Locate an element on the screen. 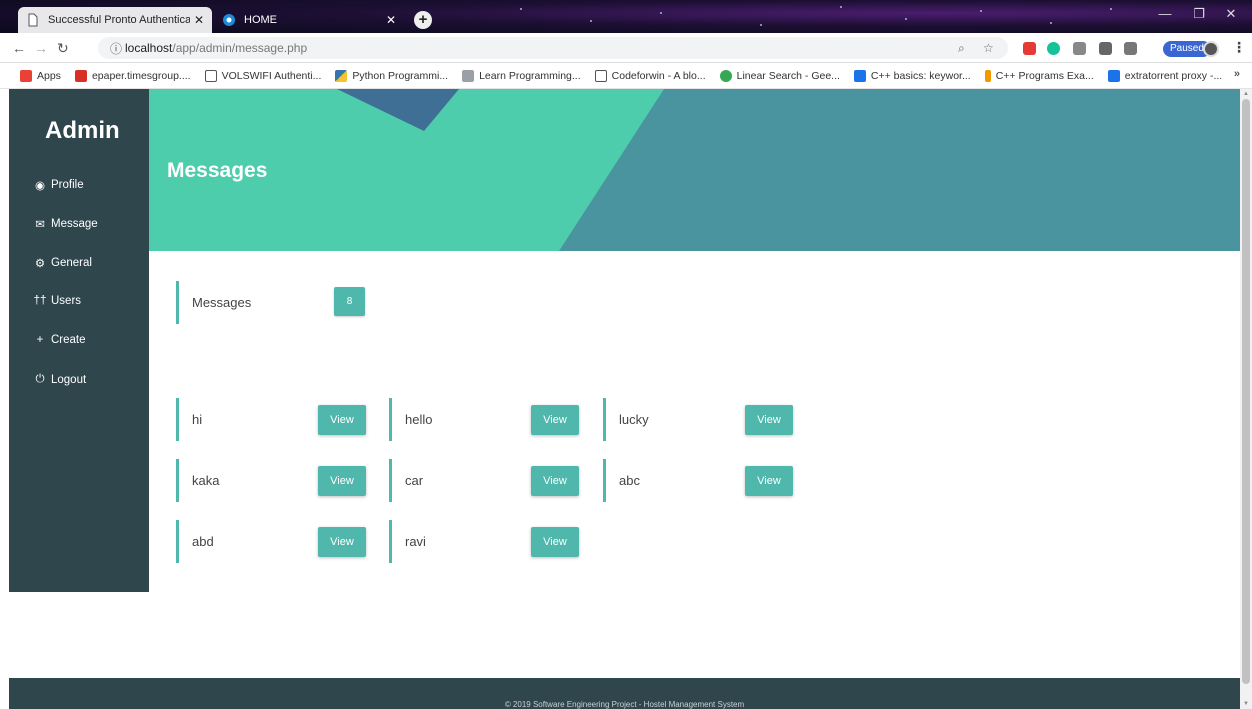 The height and width of the screenshot is (709, 1252). page-title: Messages is located at coordinates (217, 170).